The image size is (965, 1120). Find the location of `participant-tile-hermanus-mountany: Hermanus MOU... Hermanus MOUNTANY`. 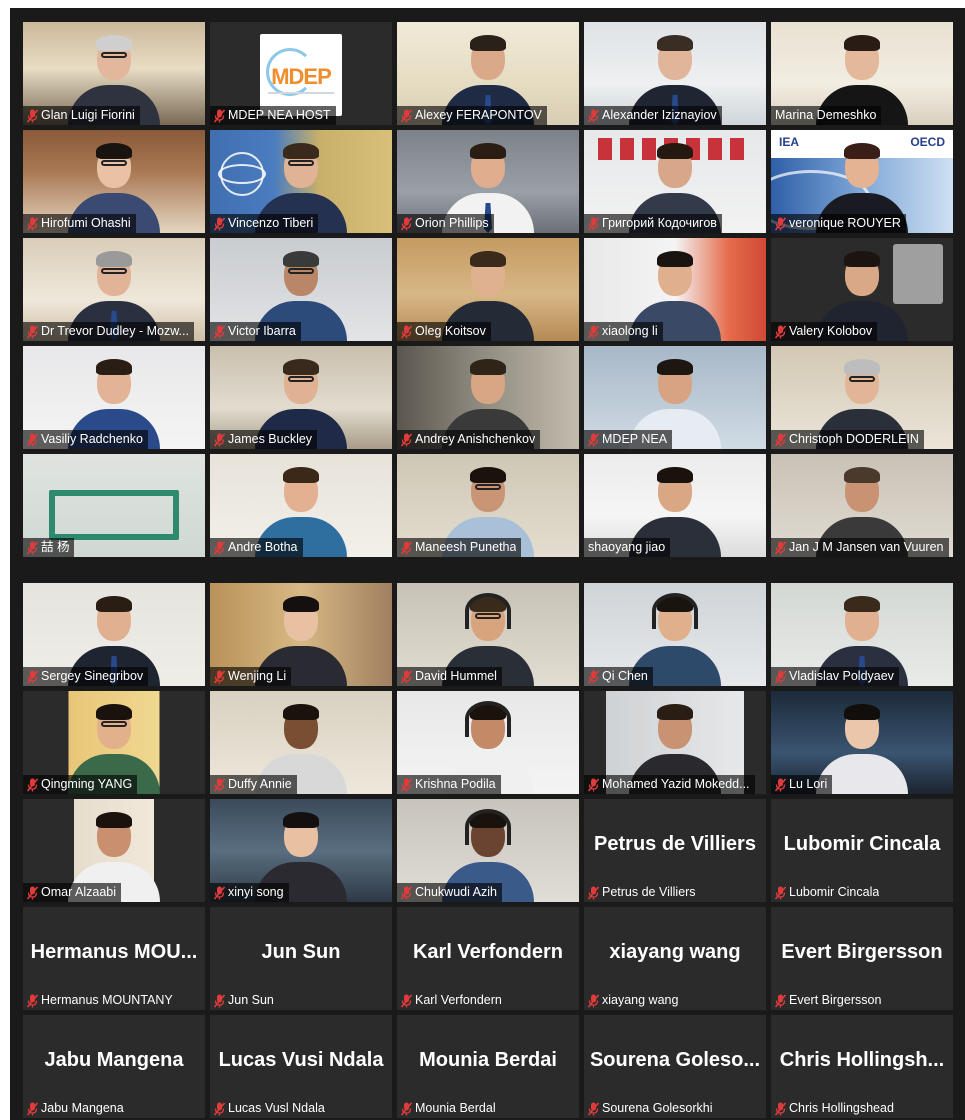

participant-tile-hermanus-mountany: Hermanus MOU... Hermanus MOUNTANY is located at coordinates (114, 958).